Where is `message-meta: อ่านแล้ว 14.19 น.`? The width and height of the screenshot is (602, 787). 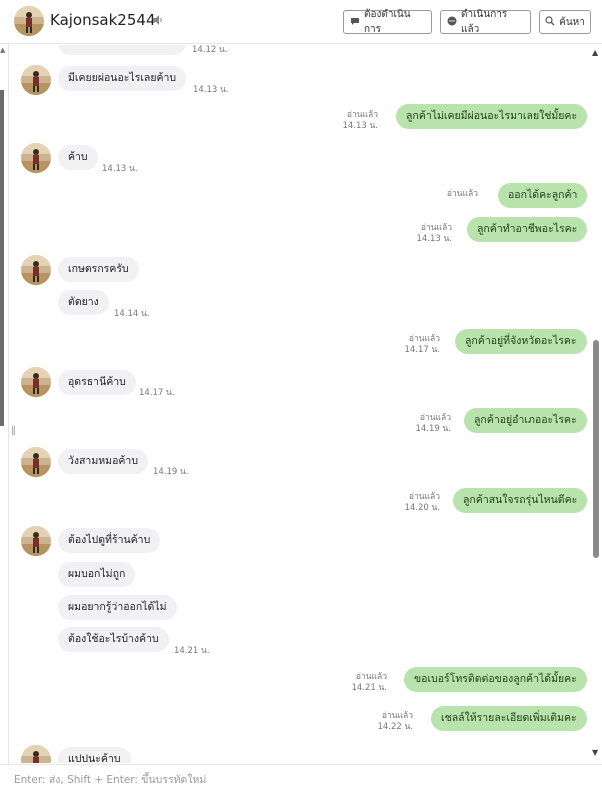
message-meta: อ่านแล้ว 14.19 น. is located at coordinates (426, 424).